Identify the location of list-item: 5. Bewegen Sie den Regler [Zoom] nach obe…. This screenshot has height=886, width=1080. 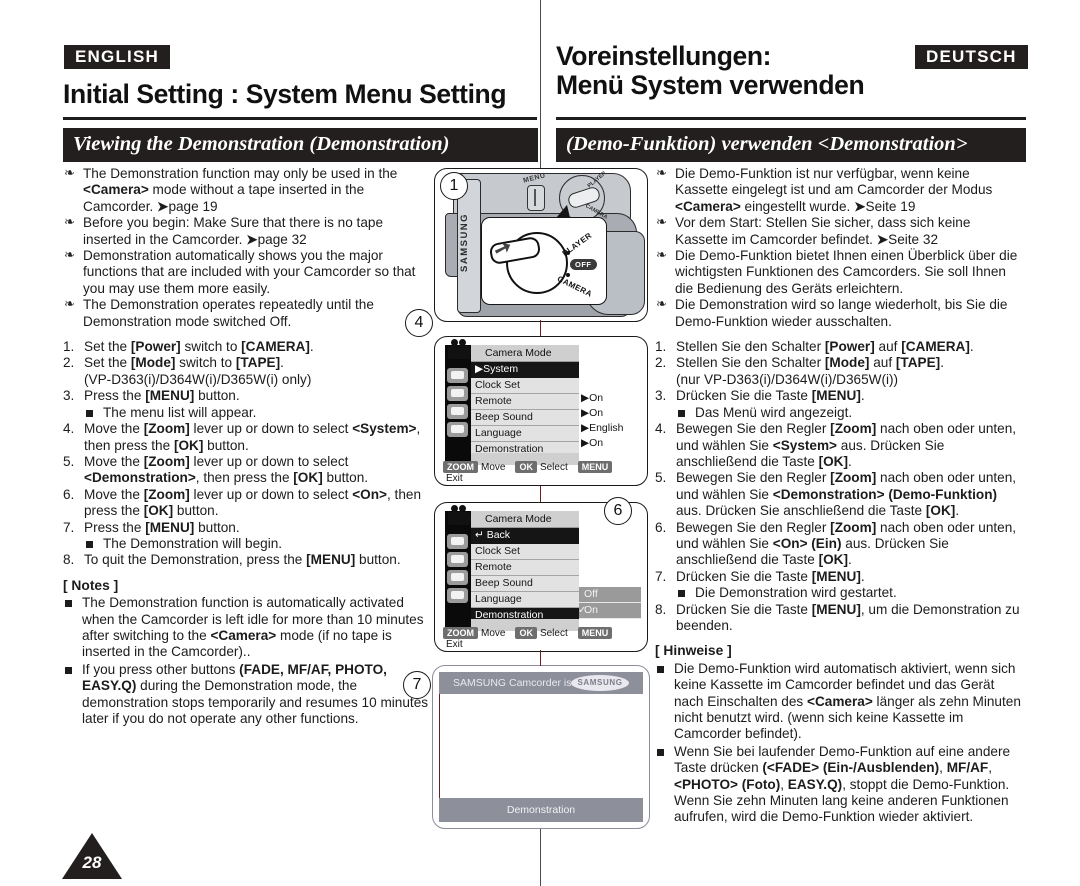
(836, 494).